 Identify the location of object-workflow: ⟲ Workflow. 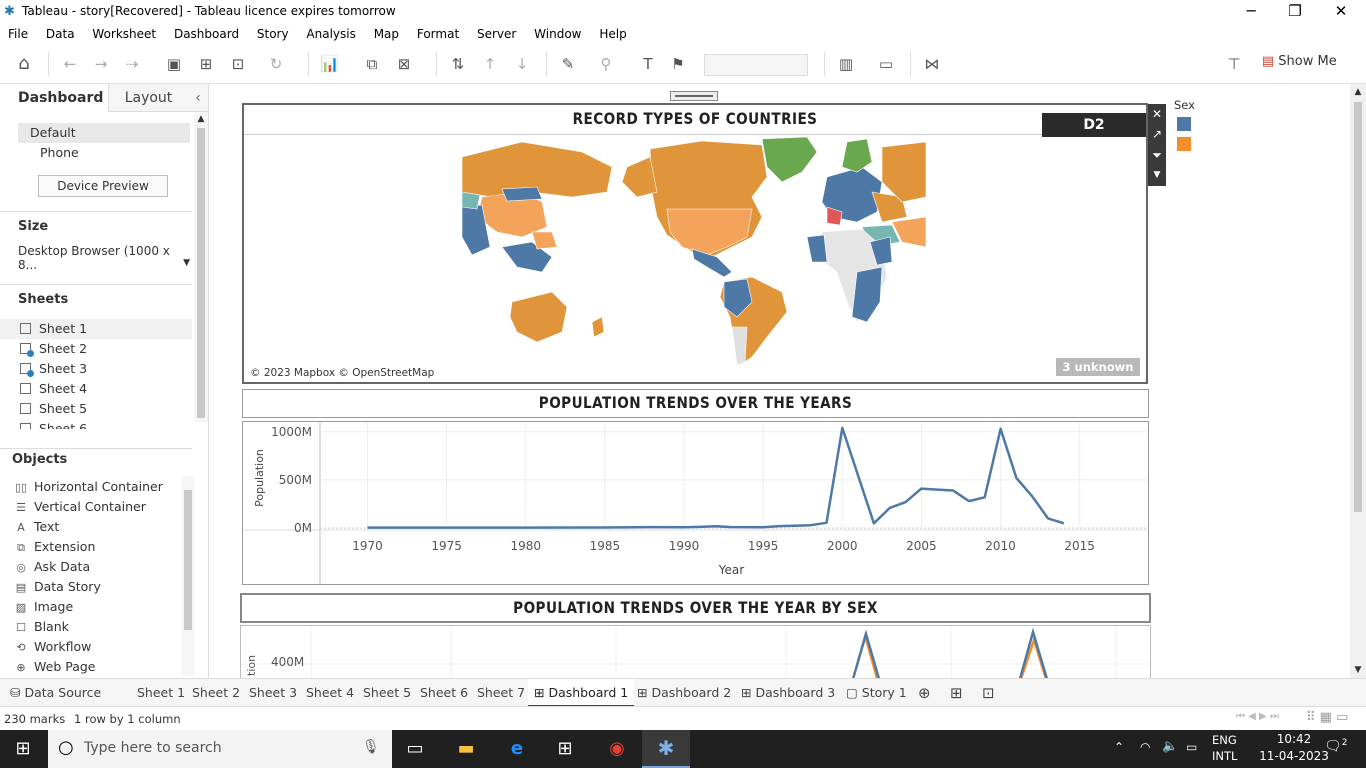
(52, 646).